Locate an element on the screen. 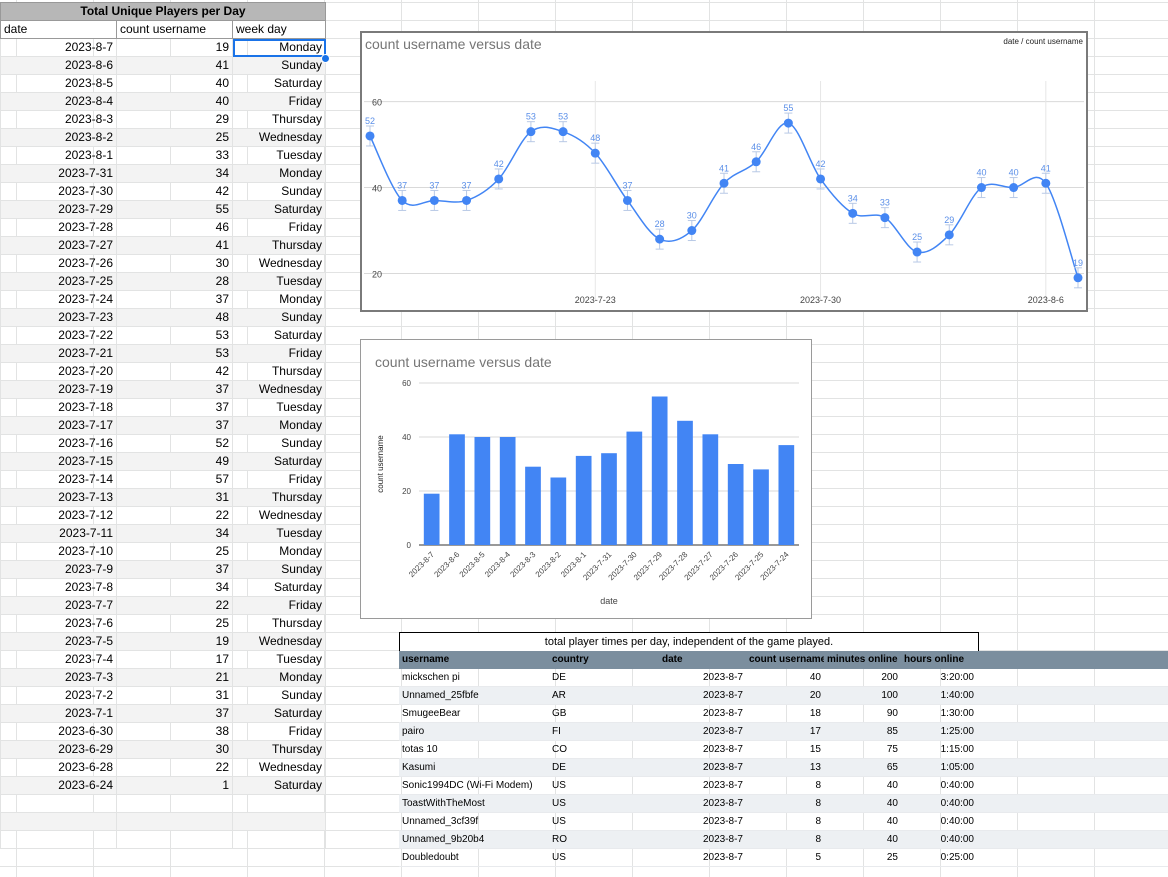  date-cell: 2023-7-8 is located at coordinates (58, 587).